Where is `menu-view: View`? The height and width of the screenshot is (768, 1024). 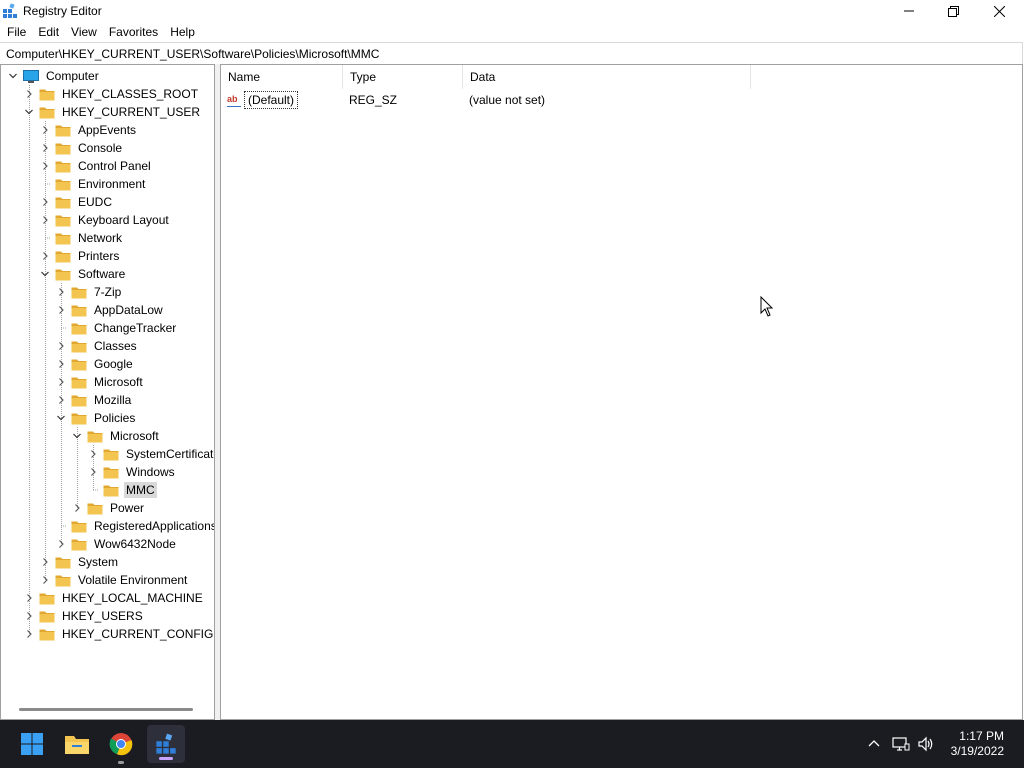
menu-view: View is located at coordinates (84, 32).